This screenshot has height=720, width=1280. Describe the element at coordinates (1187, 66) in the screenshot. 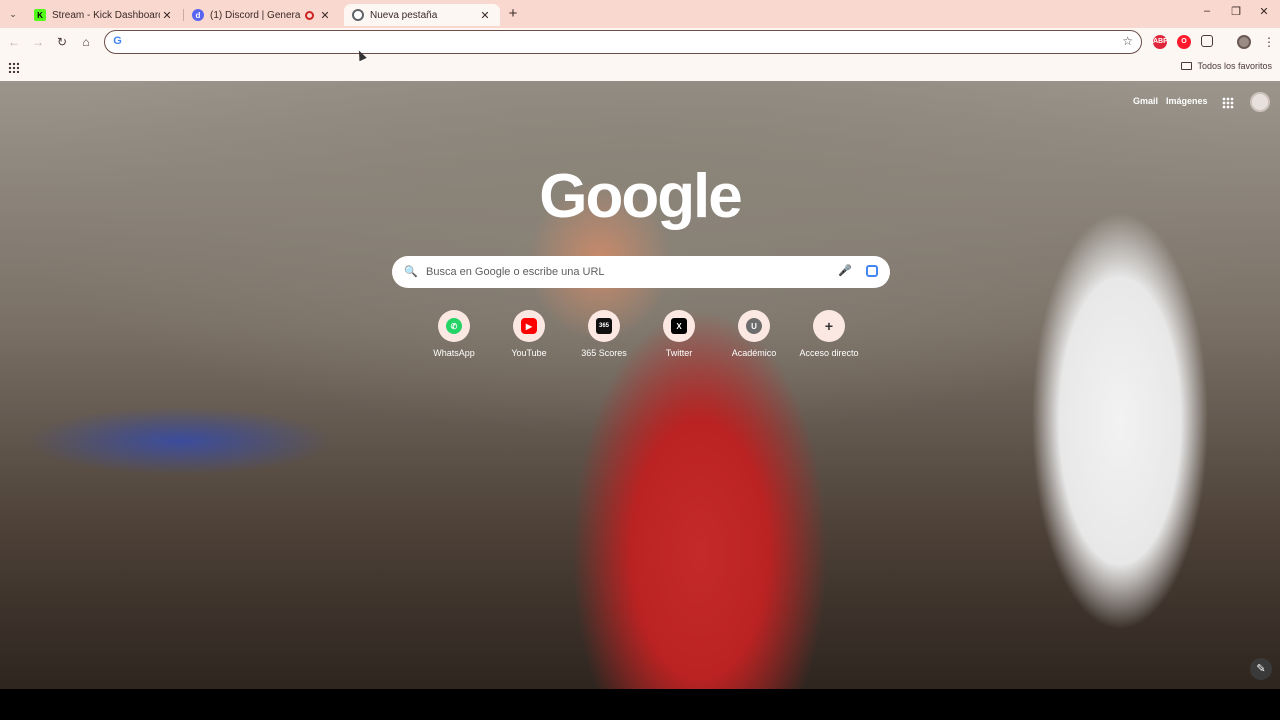

I see `folder-icon` at that location.